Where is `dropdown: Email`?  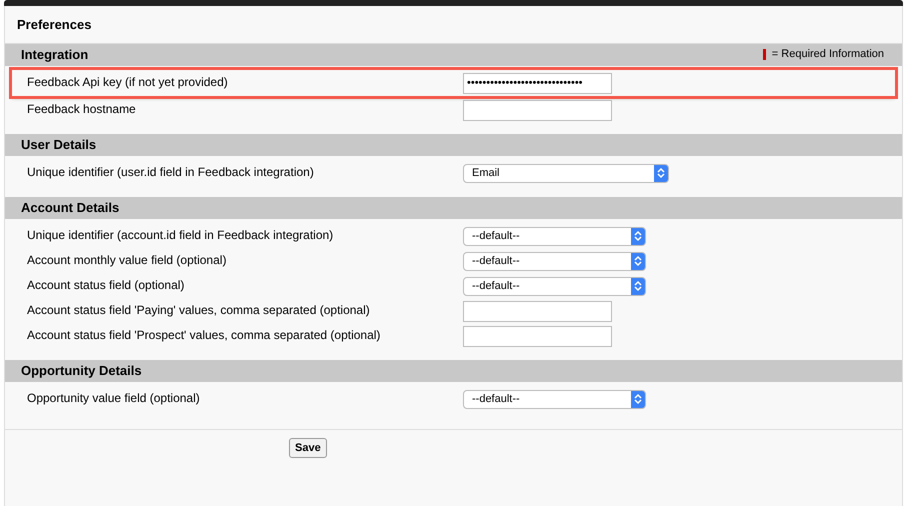
dropdown: Email is located at coordinates (566, 173).